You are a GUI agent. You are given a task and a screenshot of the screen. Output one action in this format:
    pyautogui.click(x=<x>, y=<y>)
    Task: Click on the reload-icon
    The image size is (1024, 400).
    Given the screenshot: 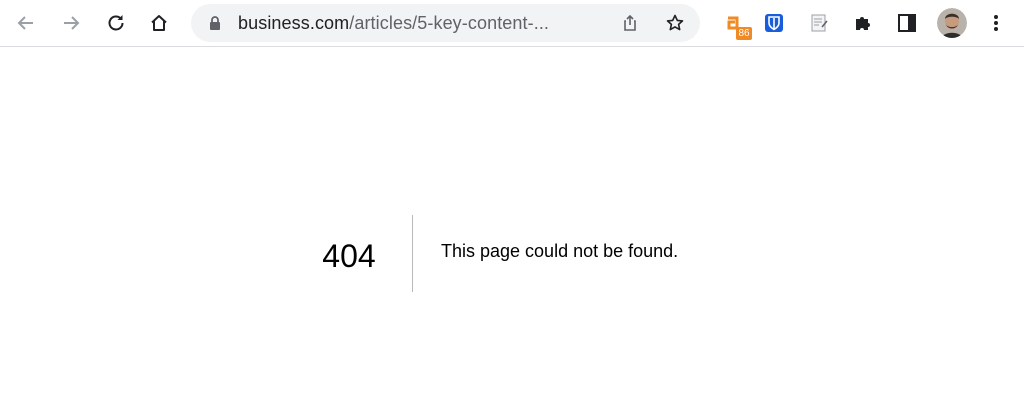 What is the action you would take?
    pyautogui.click(x=116, y=23)
    